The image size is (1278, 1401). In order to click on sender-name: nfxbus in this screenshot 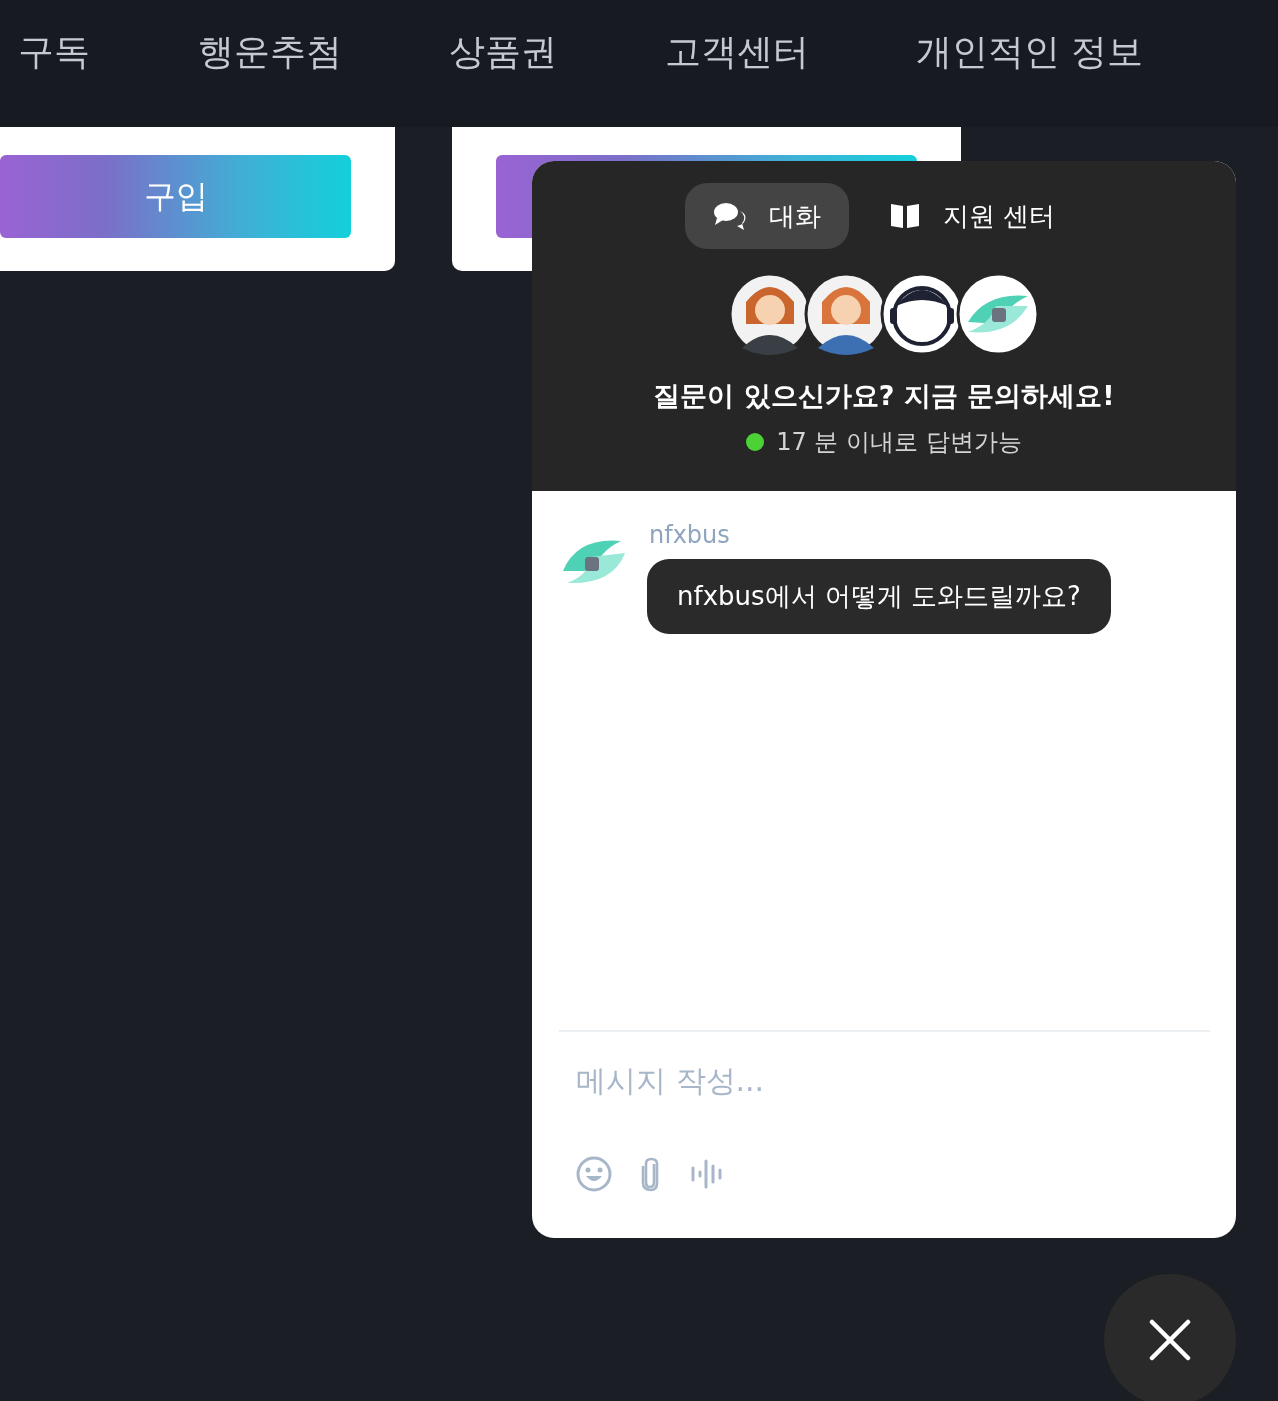, I will do `click(689, 535)`.